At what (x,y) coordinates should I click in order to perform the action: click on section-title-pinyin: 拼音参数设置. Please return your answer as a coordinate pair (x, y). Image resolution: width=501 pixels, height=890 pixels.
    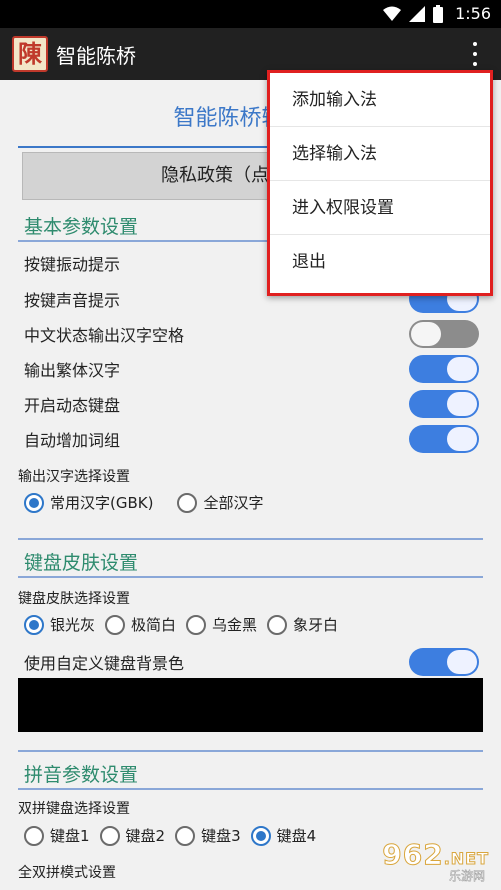
    Looking at the image, I should click on (81, 775).